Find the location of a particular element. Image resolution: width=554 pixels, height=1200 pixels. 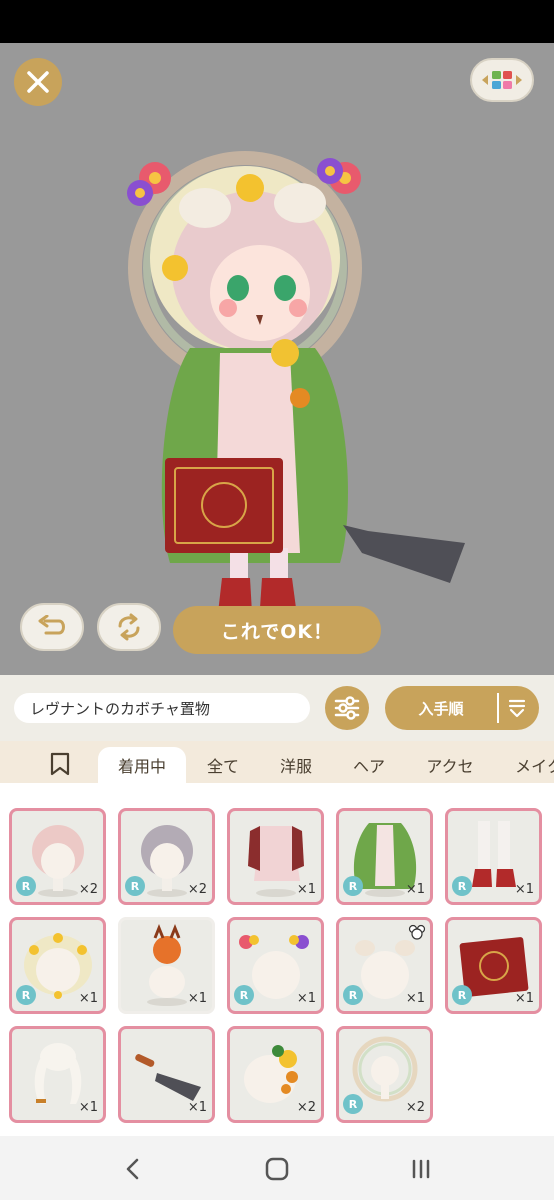

sliders-icon is located at coordinates (347, 708).